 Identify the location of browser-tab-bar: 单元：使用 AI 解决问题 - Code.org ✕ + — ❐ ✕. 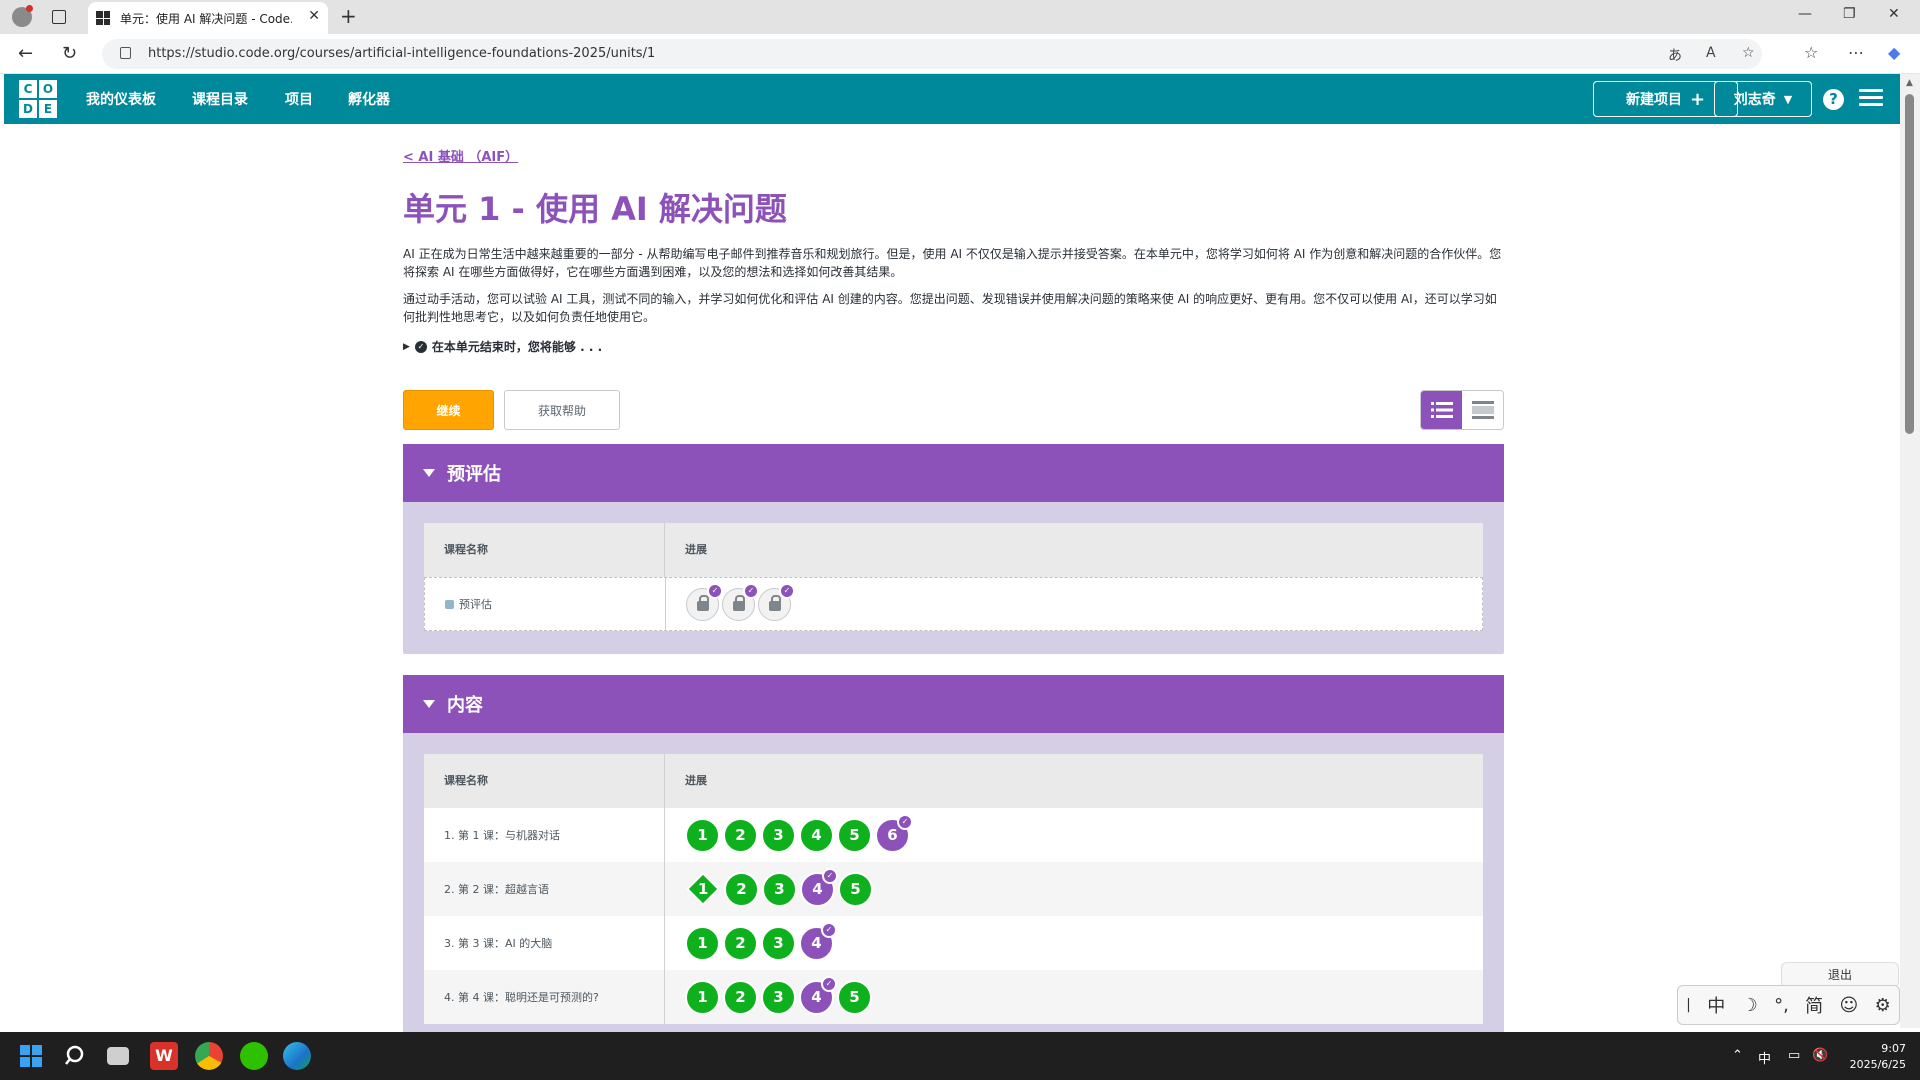
(960, 17).